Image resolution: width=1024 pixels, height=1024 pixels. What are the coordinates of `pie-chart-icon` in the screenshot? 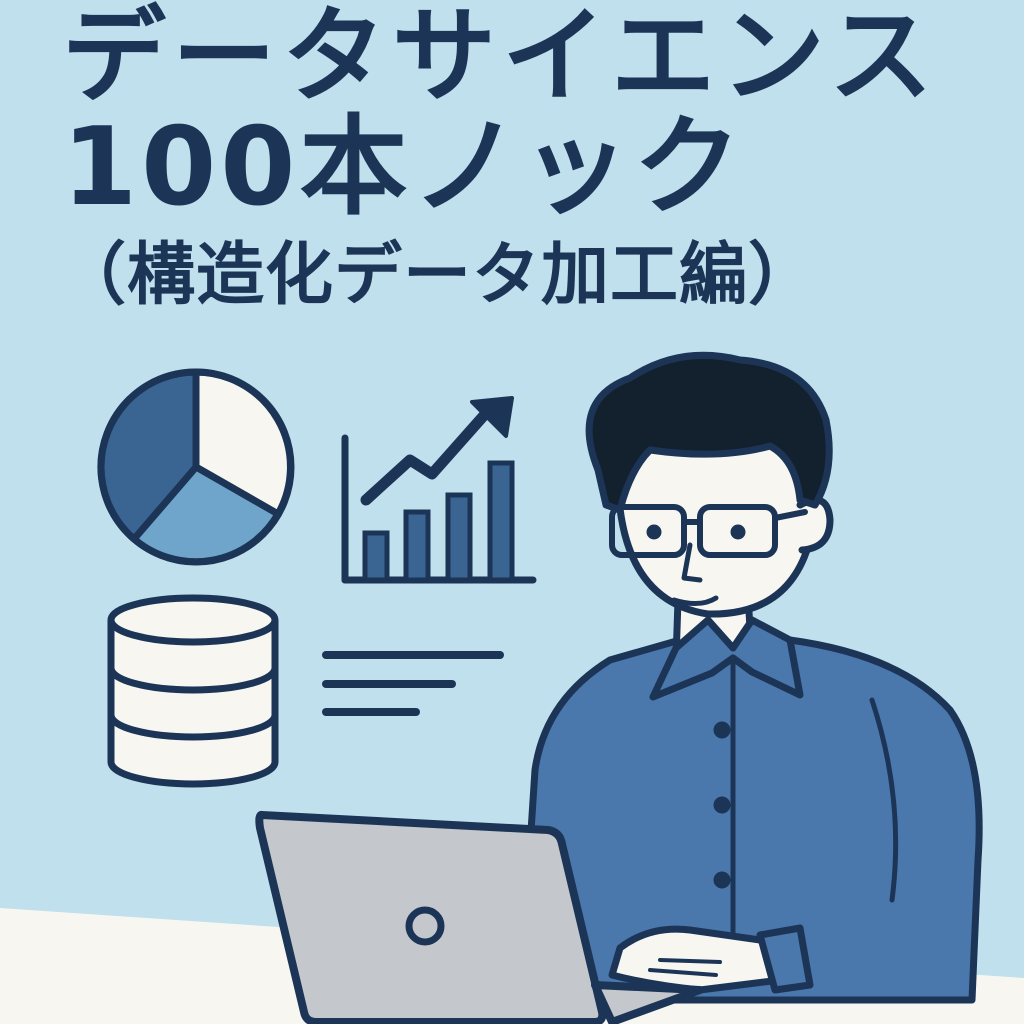 It's located at (196, 467).